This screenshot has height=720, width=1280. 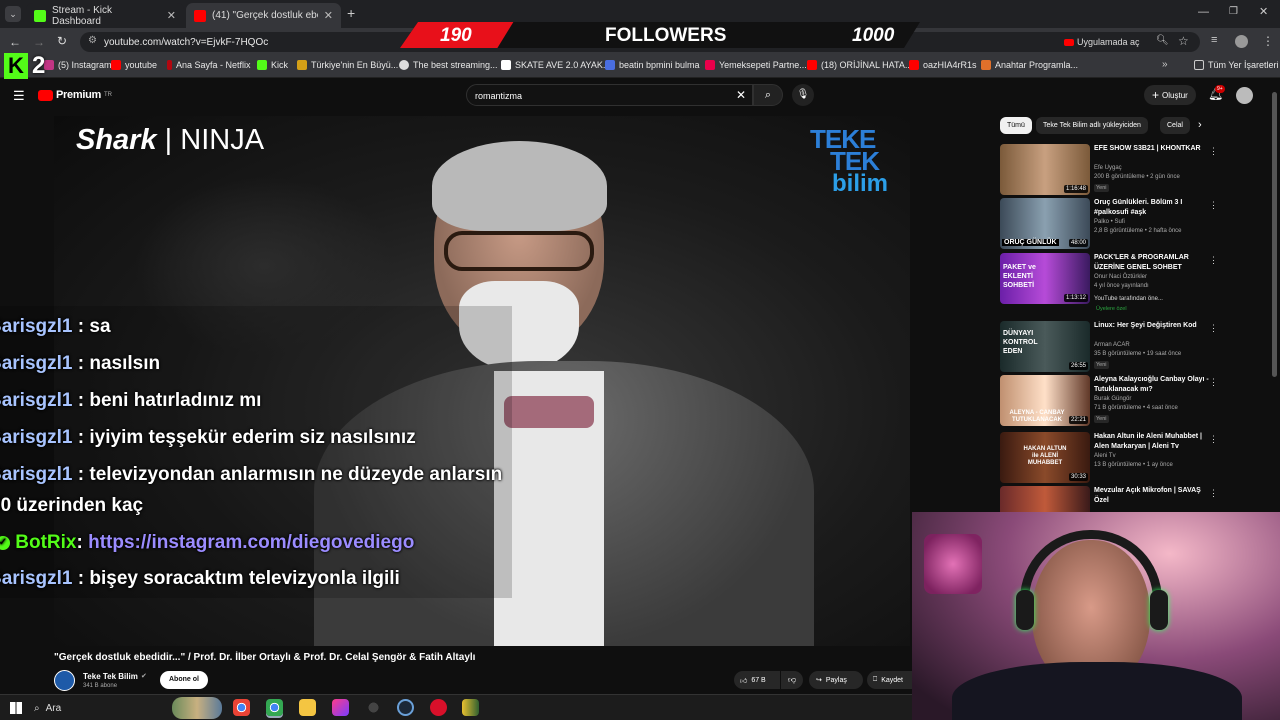 I want to click on media-app-icon, so click(x=340, y=707).